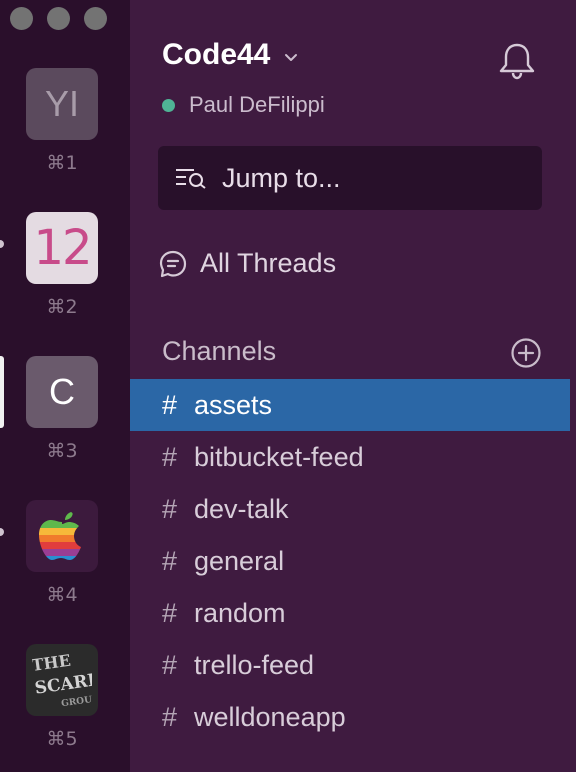 Image resolution: width=576 pixels, height=772 pixels. What do you see at coordinates (270, 716) in the screenshot?
I see `channel-name: welldoneapp` at bounding box center [270, 716].